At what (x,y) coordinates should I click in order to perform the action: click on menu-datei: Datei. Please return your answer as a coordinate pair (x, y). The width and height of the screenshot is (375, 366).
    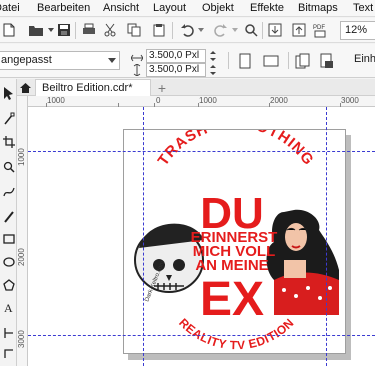
    Looking at the image, I should click on (10, 8).